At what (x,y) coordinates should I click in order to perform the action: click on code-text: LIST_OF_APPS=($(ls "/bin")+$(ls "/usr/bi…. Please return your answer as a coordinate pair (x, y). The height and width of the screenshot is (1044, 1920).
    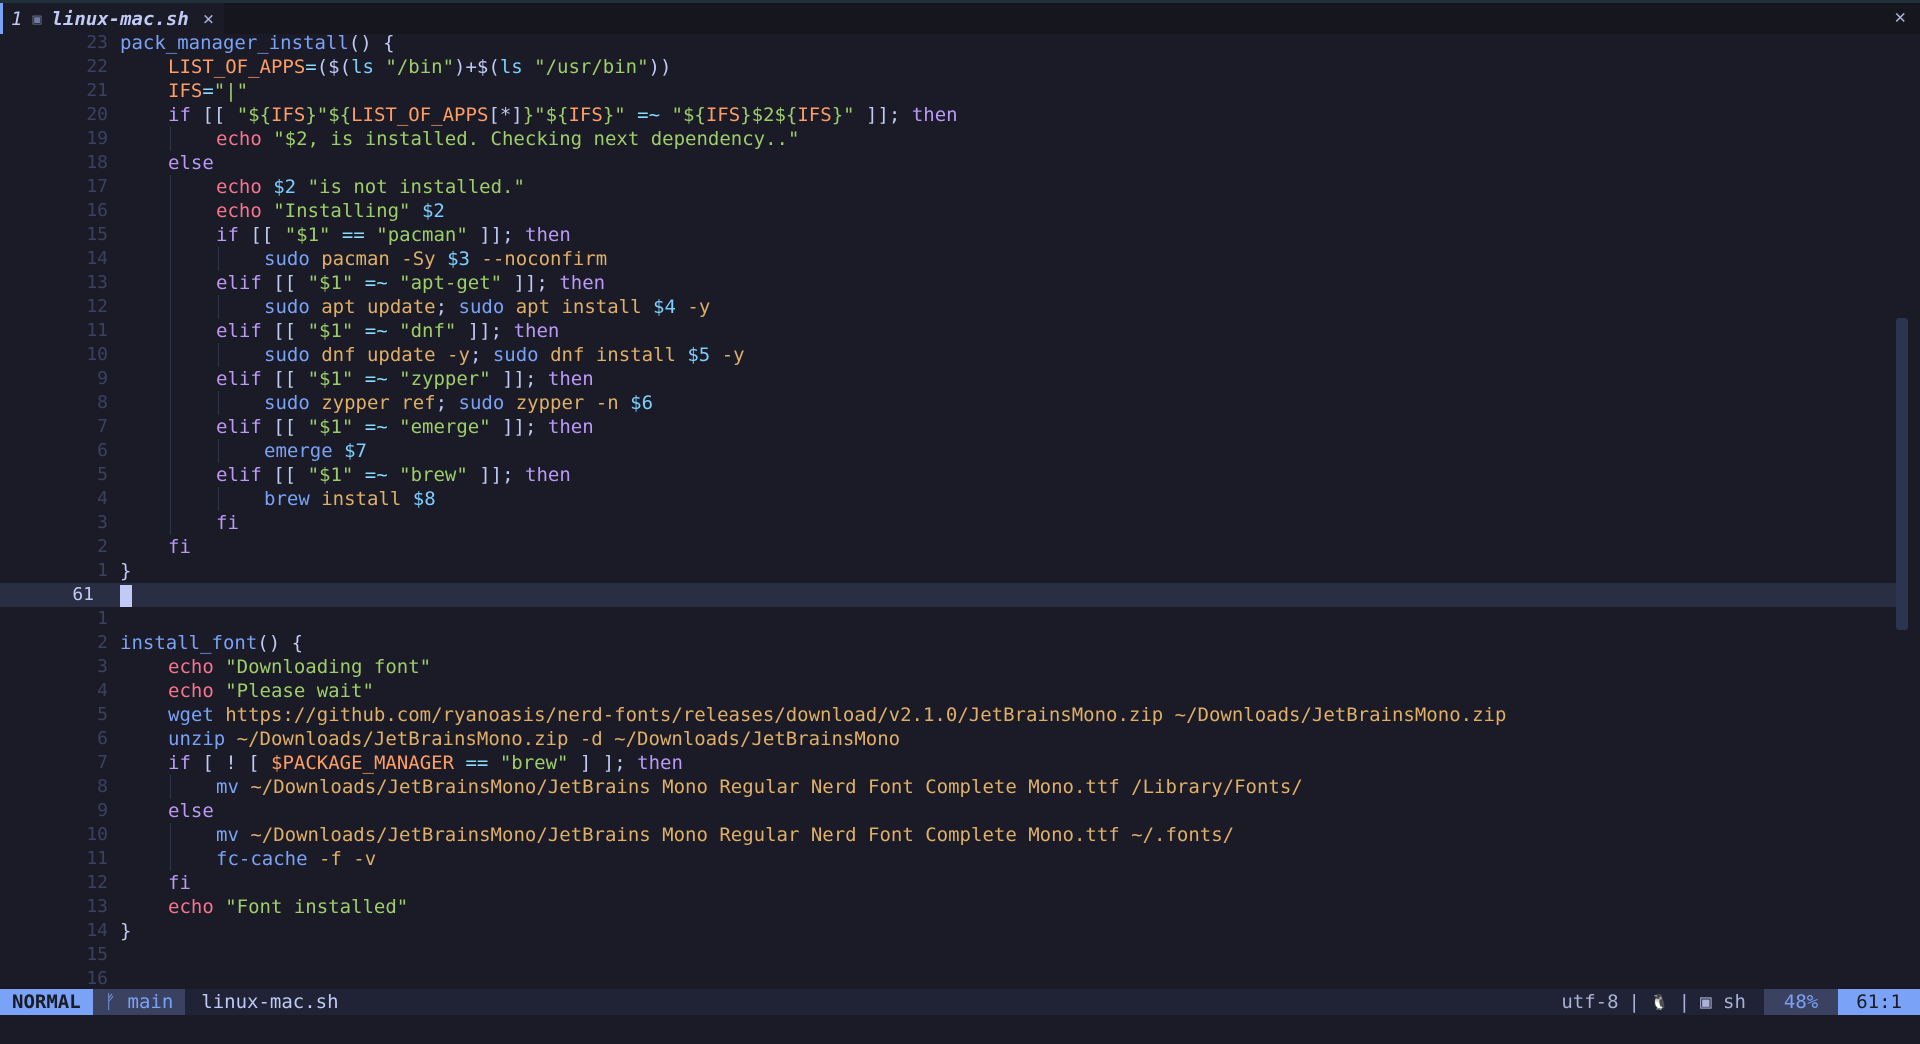
    Looking at the image, I should click on (420, 67).